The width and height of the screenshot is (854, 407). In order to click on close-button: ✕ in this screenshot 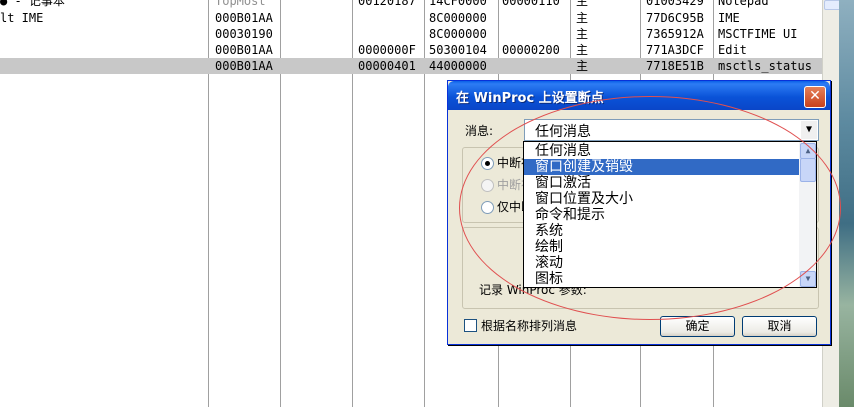, I will do `click(815, 97)`.